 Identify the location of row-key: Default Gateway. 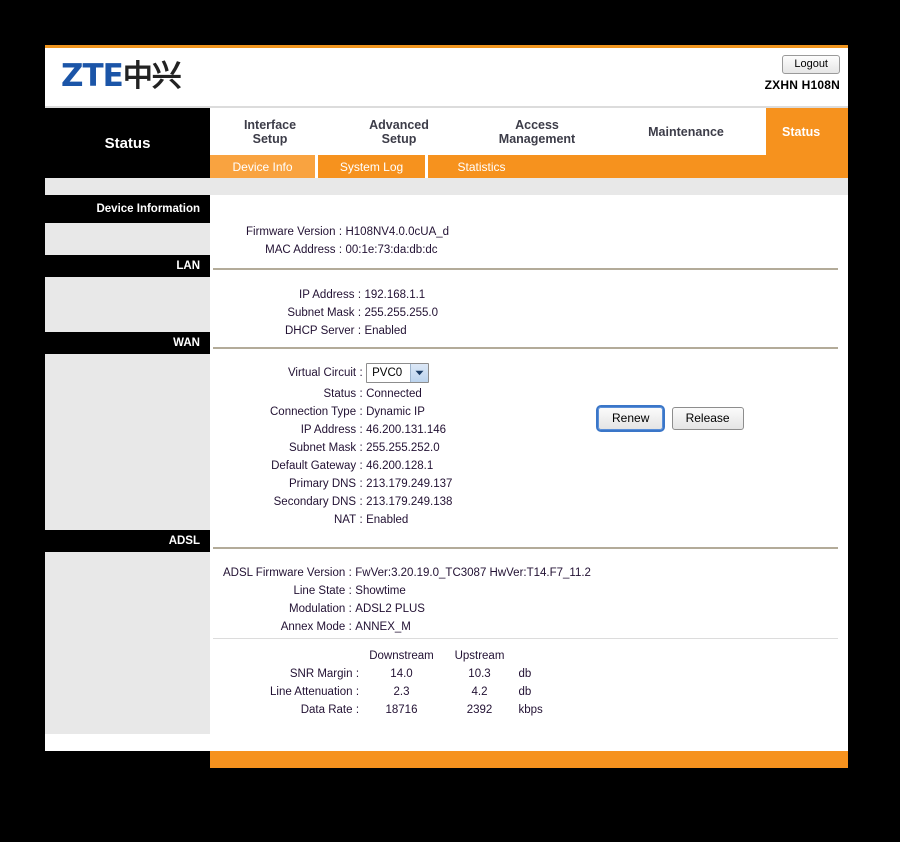
(314, 466).